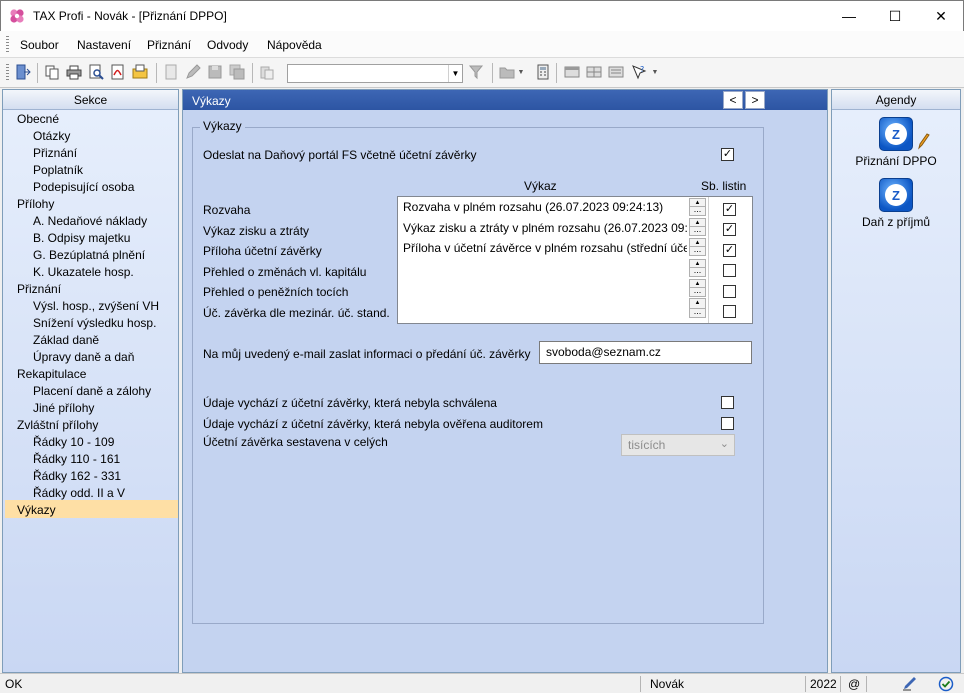 This screenshot has width=964, height=693. I want to click on save-all-icon, so click(237, 72).